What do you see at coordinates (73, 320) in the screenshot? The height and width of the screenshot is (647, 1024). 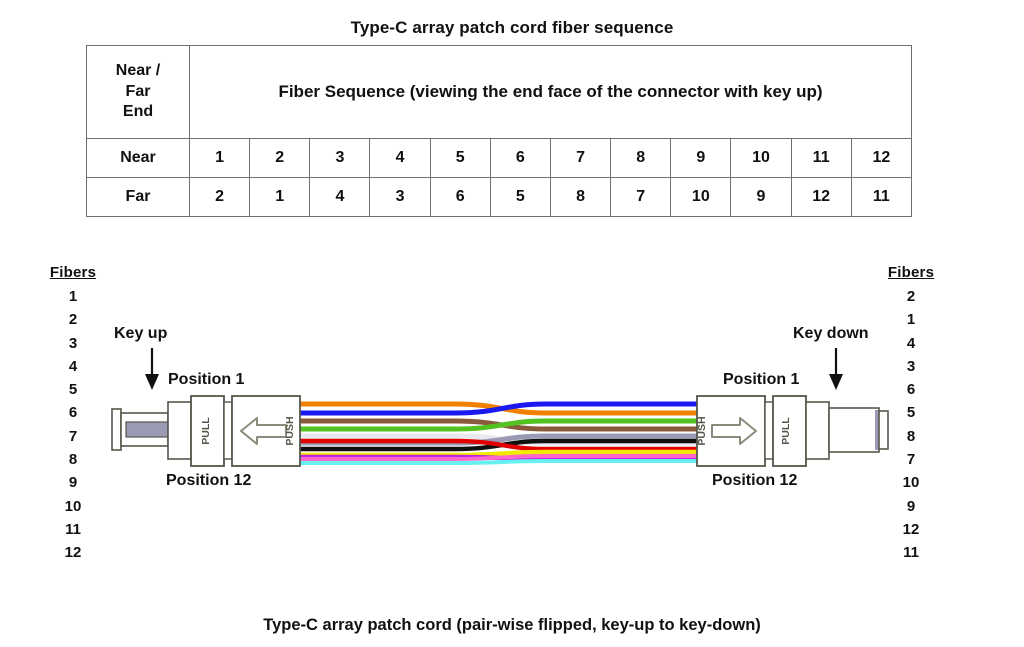 I see `left-fiber-2: 2` at bounding box center [73, 320].